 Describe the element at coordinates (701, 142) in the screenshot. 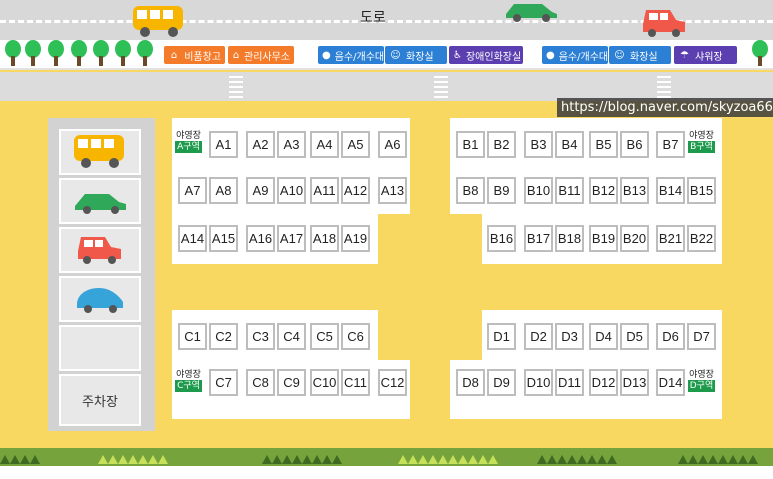

I see `zone-label-b: 야영장 B구역` at that location.